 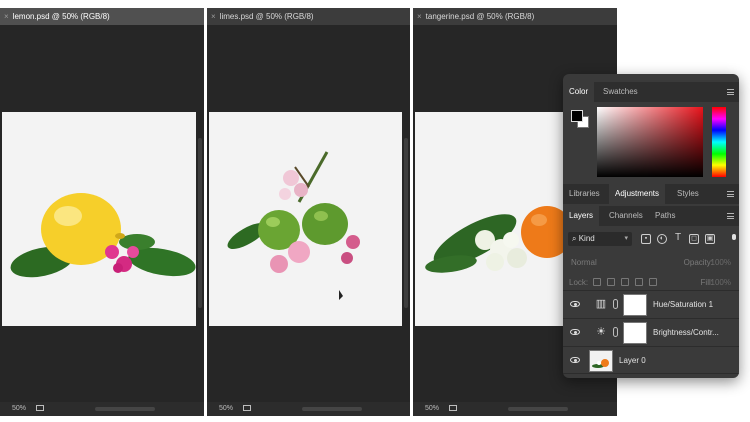 I want to click on adjustments-panel-tabs: Libraries Adjustments Styles, so click(x=651, y=194).